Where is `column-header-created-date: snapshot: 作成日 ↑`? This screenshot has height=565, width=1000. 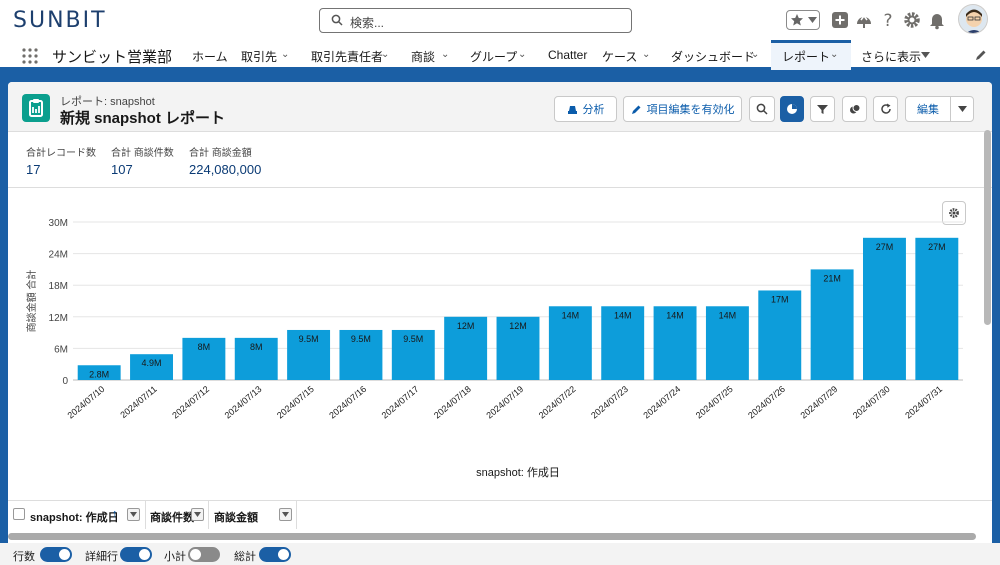
column-header-created-date: snapshot: 作成日 ↑ is located at coordinates (77, 515).